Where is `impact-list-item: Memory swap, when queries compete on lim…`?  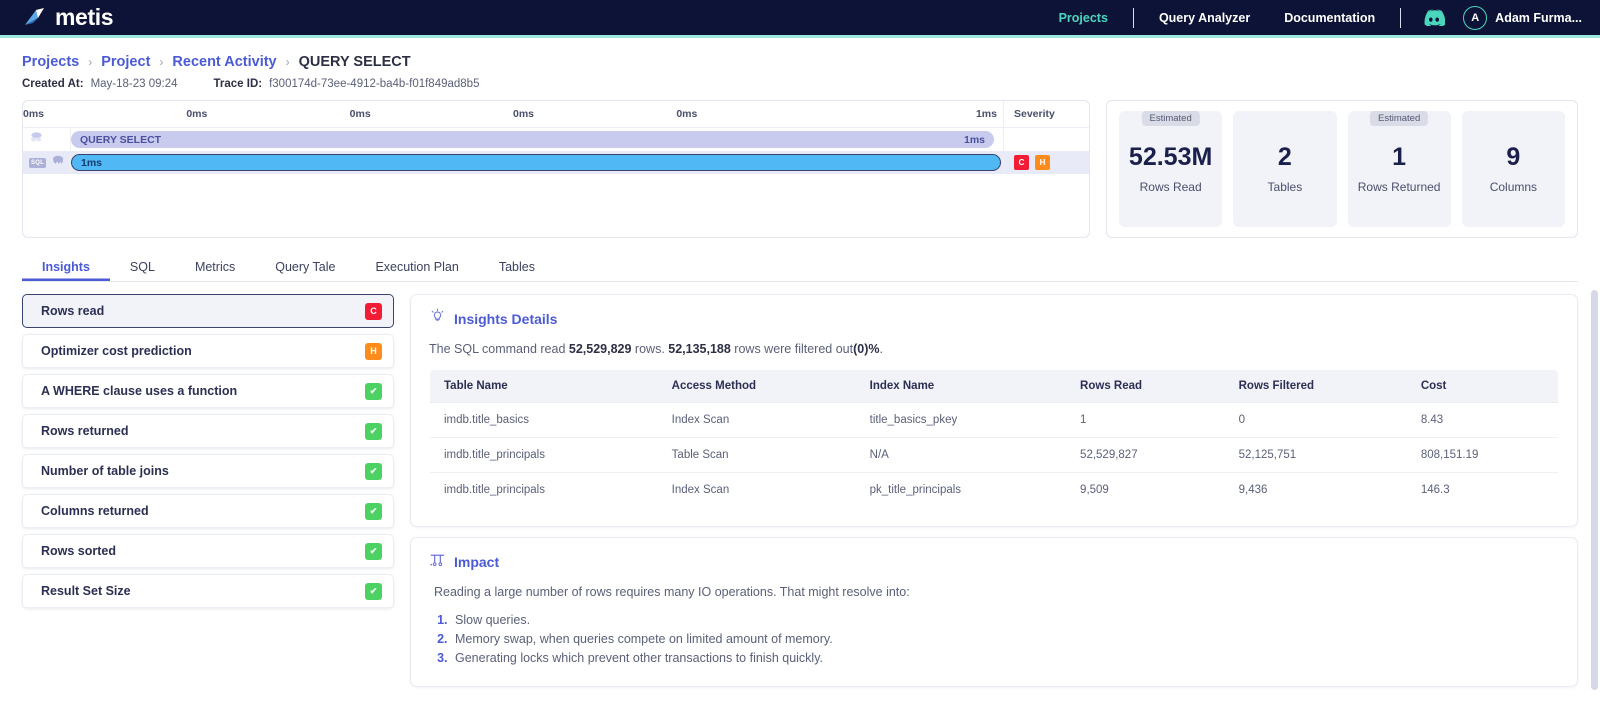
impact-list-item: Memory swap, when queries compete on lim… is located at coordinates (1005, 639).